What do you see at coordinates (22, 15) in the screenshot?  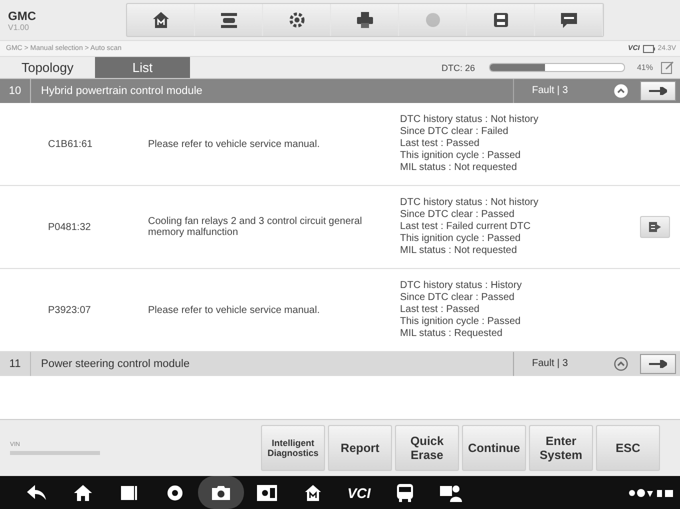 I see `vehicle-title: GMC` at bounding box center [22, 15].